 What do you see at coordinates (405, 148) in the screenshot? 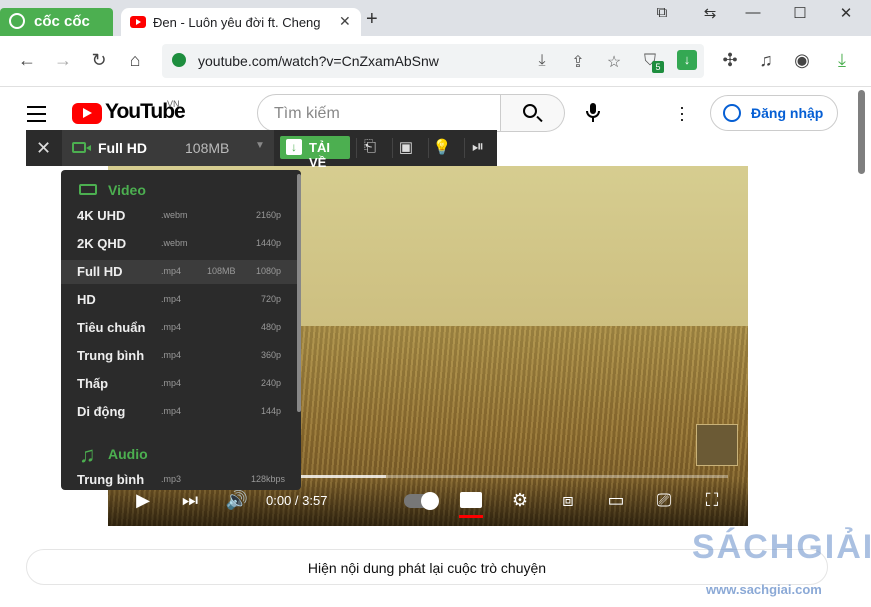
I see `pip-icon: ▣` at bounding box center [405, 148].